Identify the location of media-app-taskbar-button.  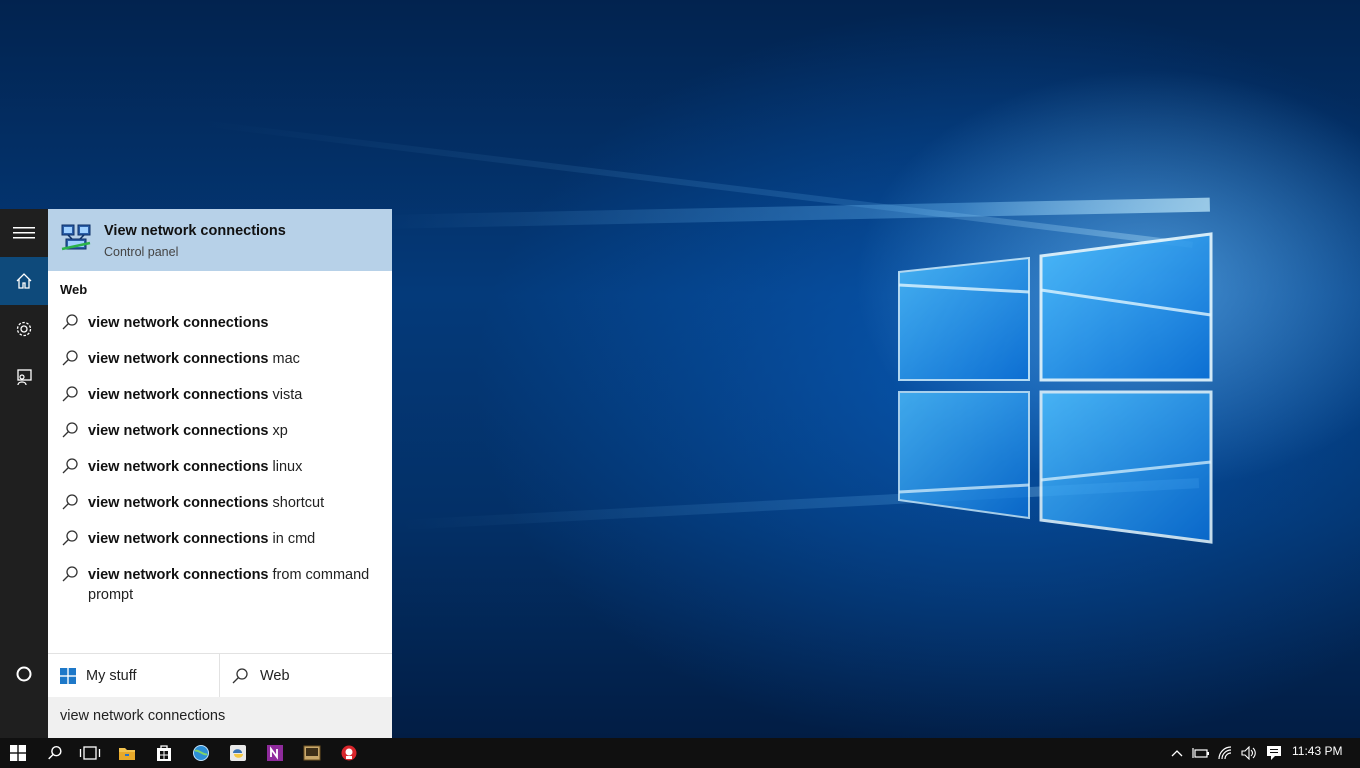
(312, 753).